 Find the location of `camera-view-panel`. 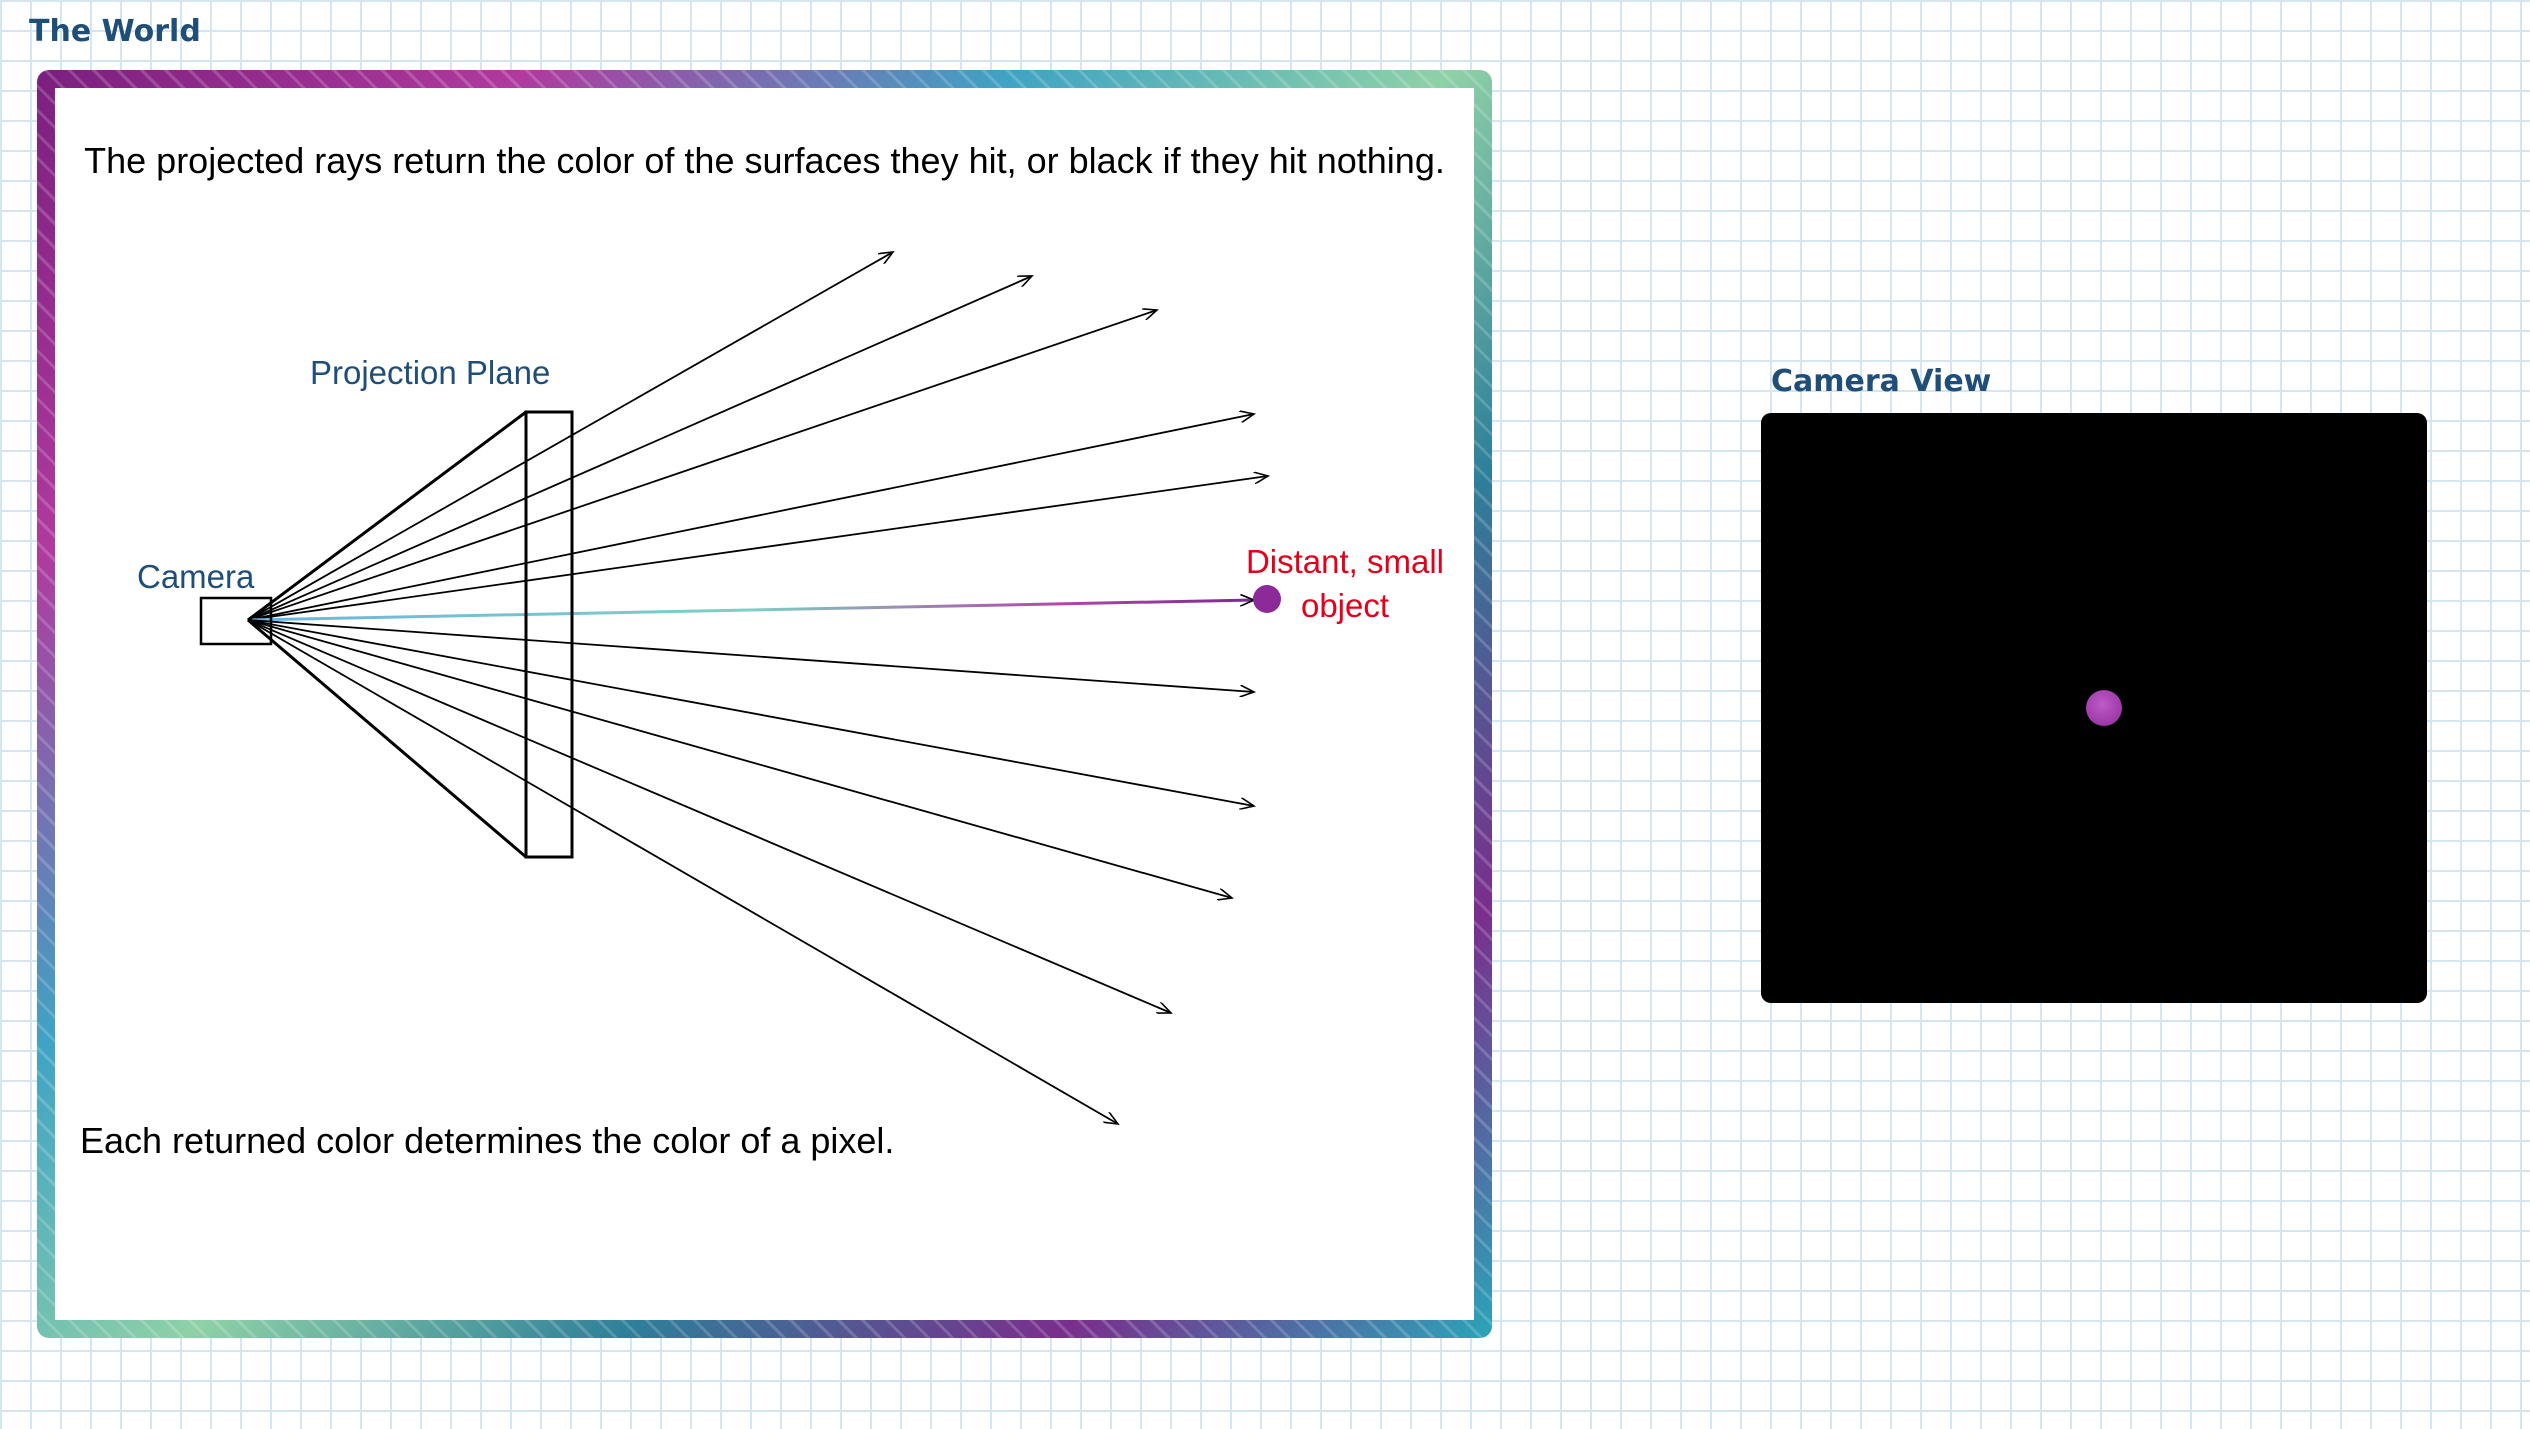

camera-view-panel is located at coordinates (2094, 708).